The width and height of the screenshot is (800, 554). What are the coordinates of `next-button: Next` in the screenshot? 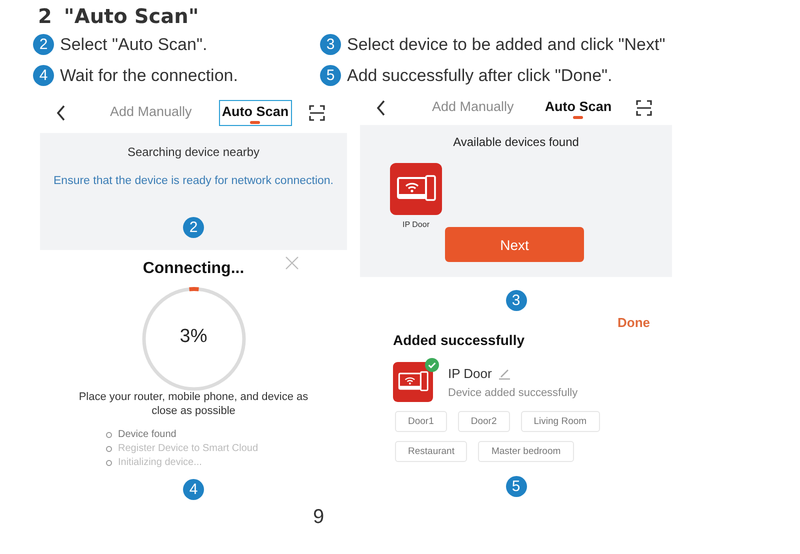 It's located at (514, 244).